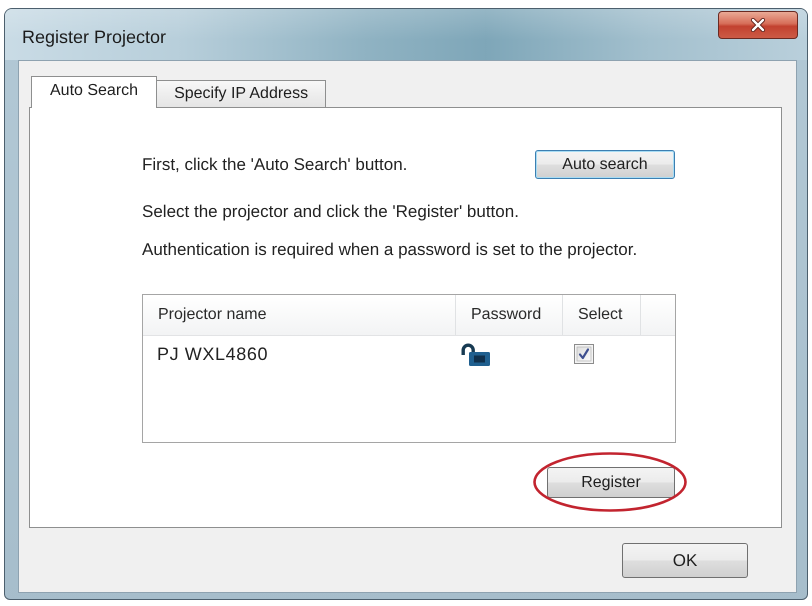  I want to click on close-icon, so click(758, 25).